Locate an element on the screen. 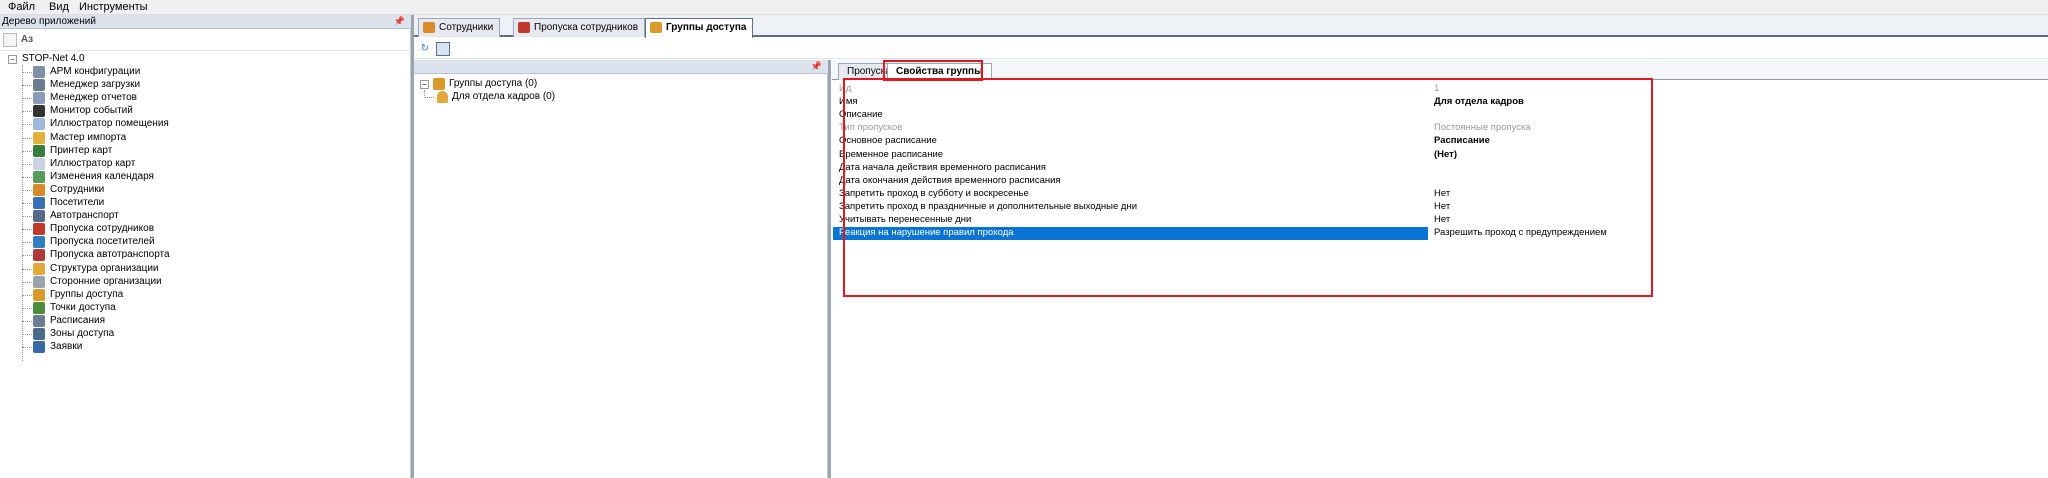  middle-splitter is located at coordinates (829, 269).